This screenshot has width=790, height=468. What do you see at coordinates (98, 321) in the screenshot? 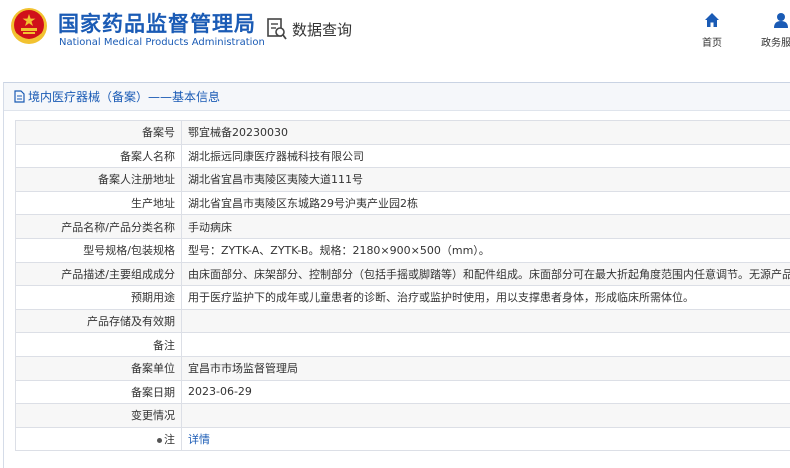
I see `field-label: 产品存储及有效期` at bounding box center [98, 321].